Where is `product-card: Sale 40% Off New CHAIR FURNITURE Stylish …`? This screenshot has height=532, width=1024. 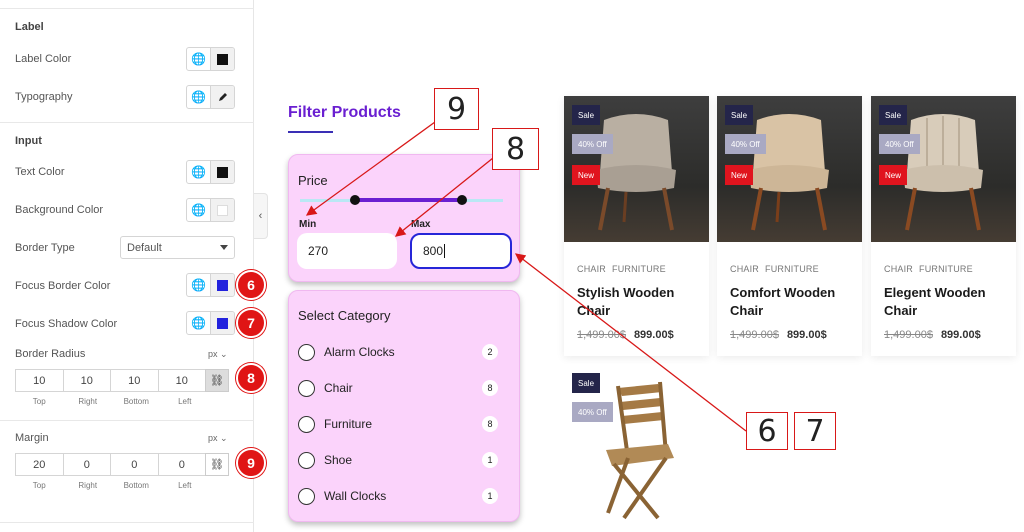
product-card: Sale 40% Off New CHAIR FURNITURE Stylish … is located at coordinates (636, 226).